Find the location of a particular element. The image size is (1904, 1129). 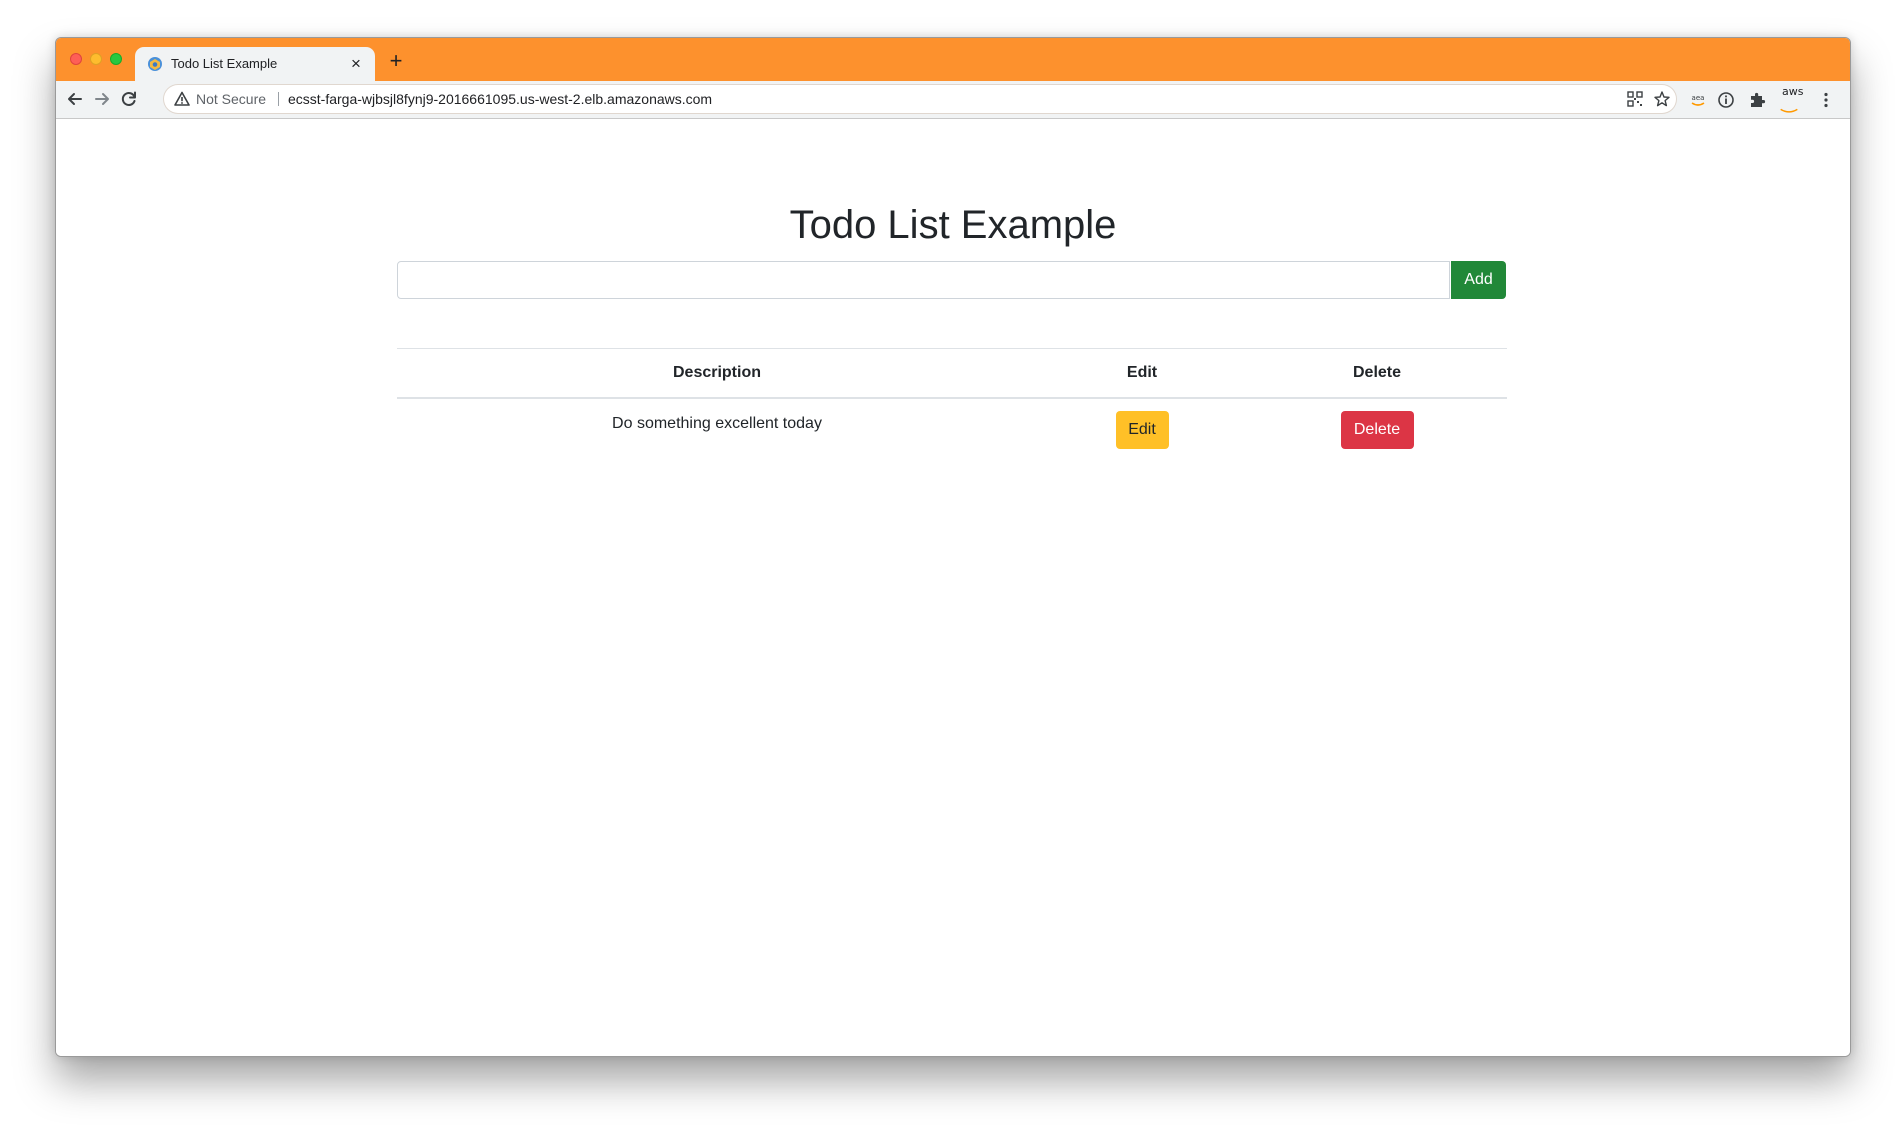

close-window-button is located at coordinates (76, 59).